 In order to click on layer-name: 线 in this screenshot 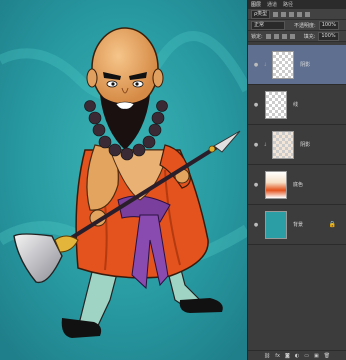, I will do `click(295, 104)`.